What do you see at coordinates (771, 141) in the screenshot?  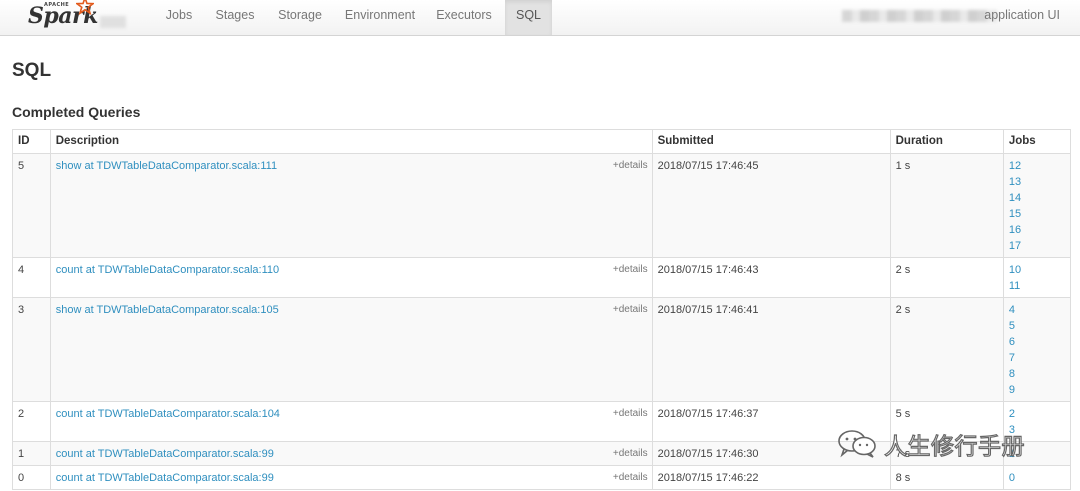 I see `header-submitted: Submitted` at bounding box center [771, 141].